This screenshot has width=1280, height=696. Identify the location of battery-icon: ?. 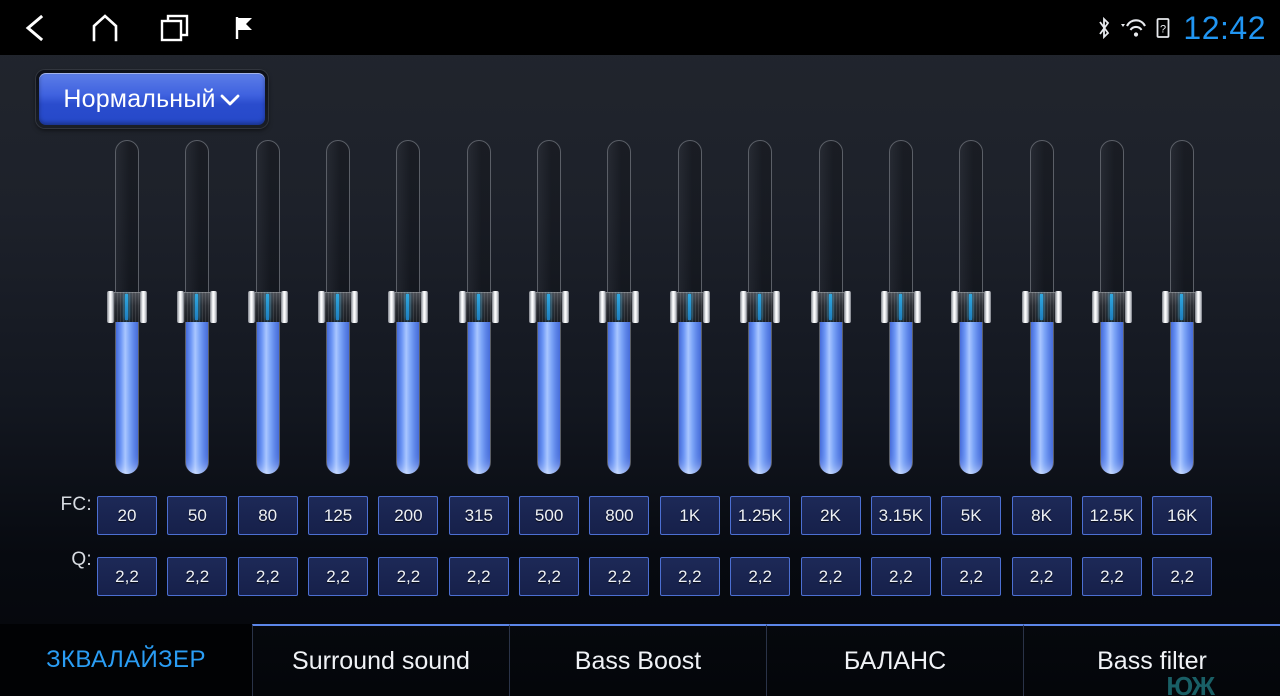
(1163, 27).